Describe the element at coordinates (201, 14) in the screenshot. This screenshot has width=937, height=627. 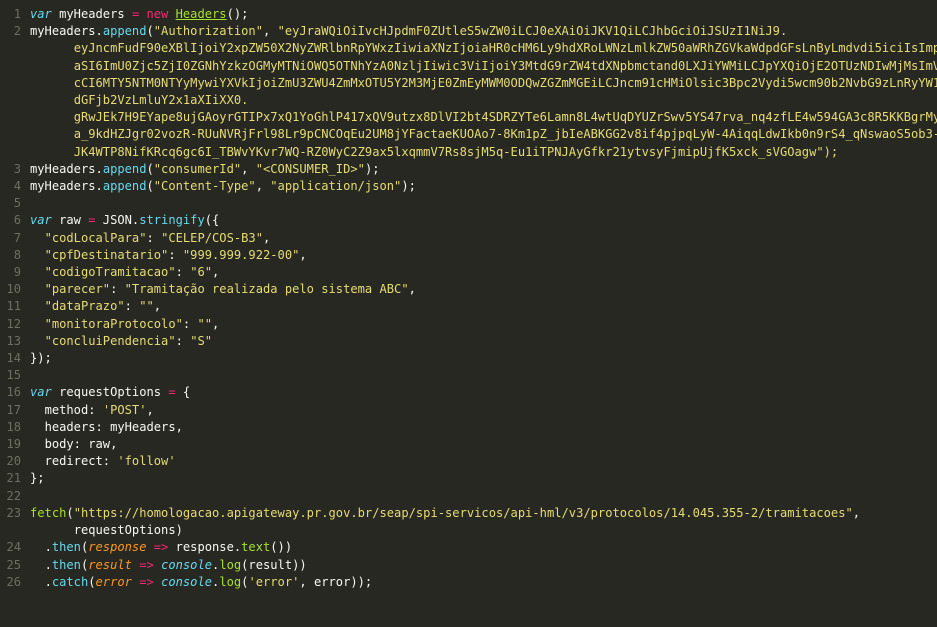
I see `code-token: Headers` at that location.